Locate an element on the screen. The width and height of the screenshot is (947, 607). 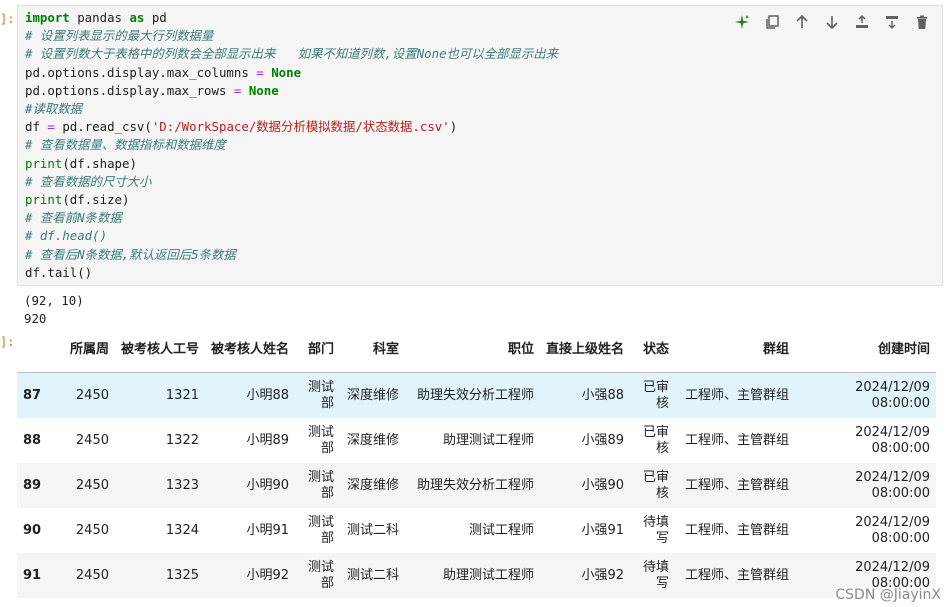
column-header: 群组 is located at coordinates (735, 350).